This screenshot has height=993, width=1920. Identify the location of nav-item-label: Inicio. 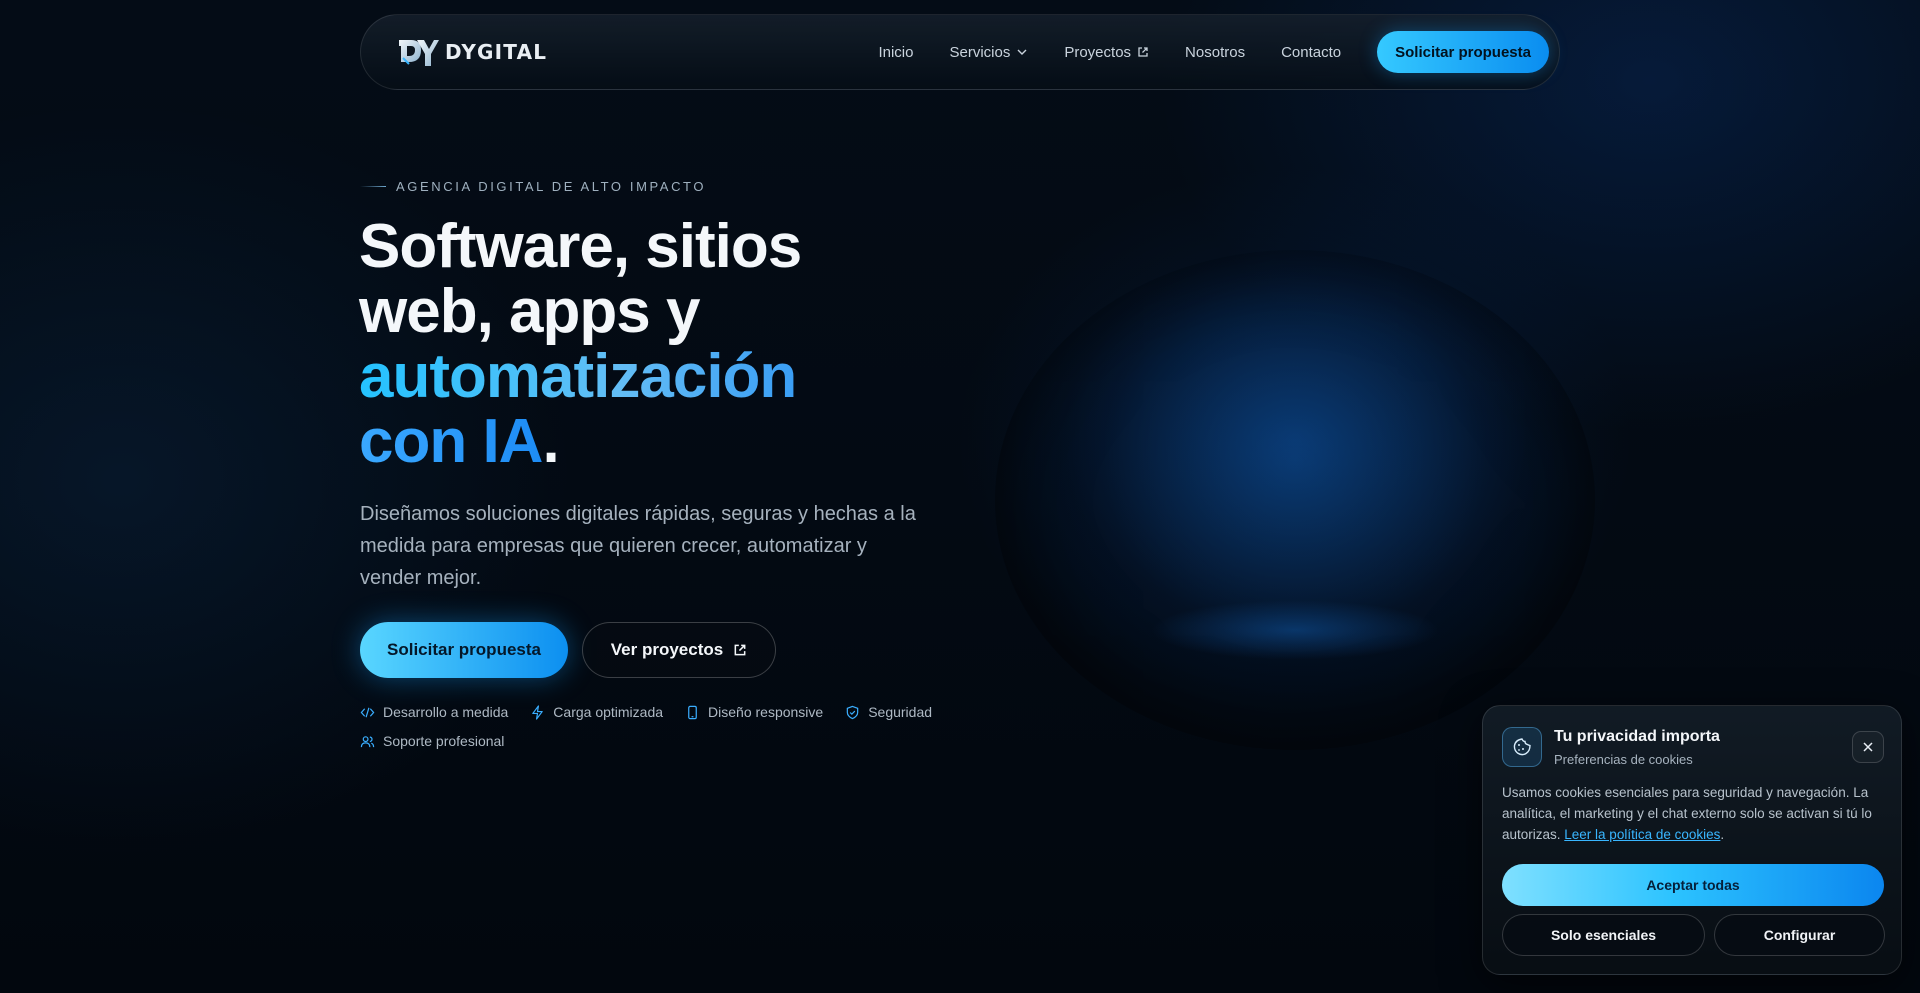
(896, 52).